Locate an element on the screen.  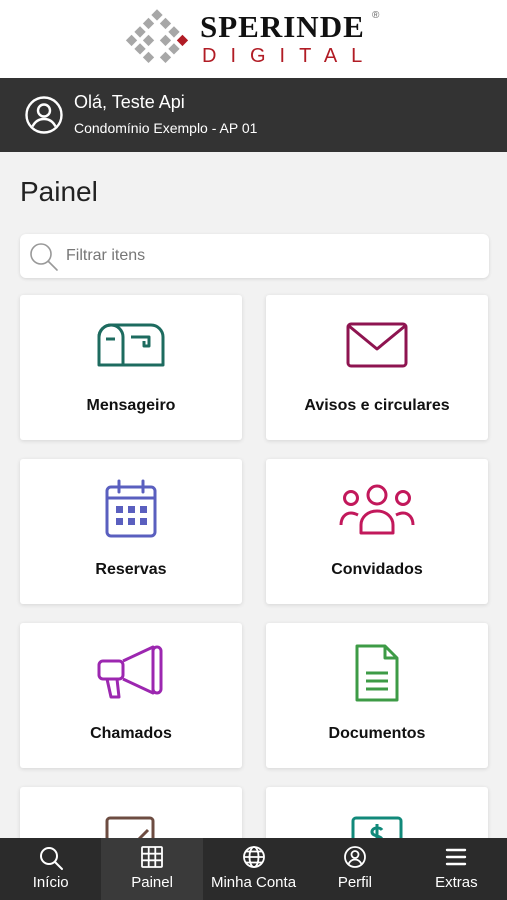
search-bar is located at coordinates (254, 256).